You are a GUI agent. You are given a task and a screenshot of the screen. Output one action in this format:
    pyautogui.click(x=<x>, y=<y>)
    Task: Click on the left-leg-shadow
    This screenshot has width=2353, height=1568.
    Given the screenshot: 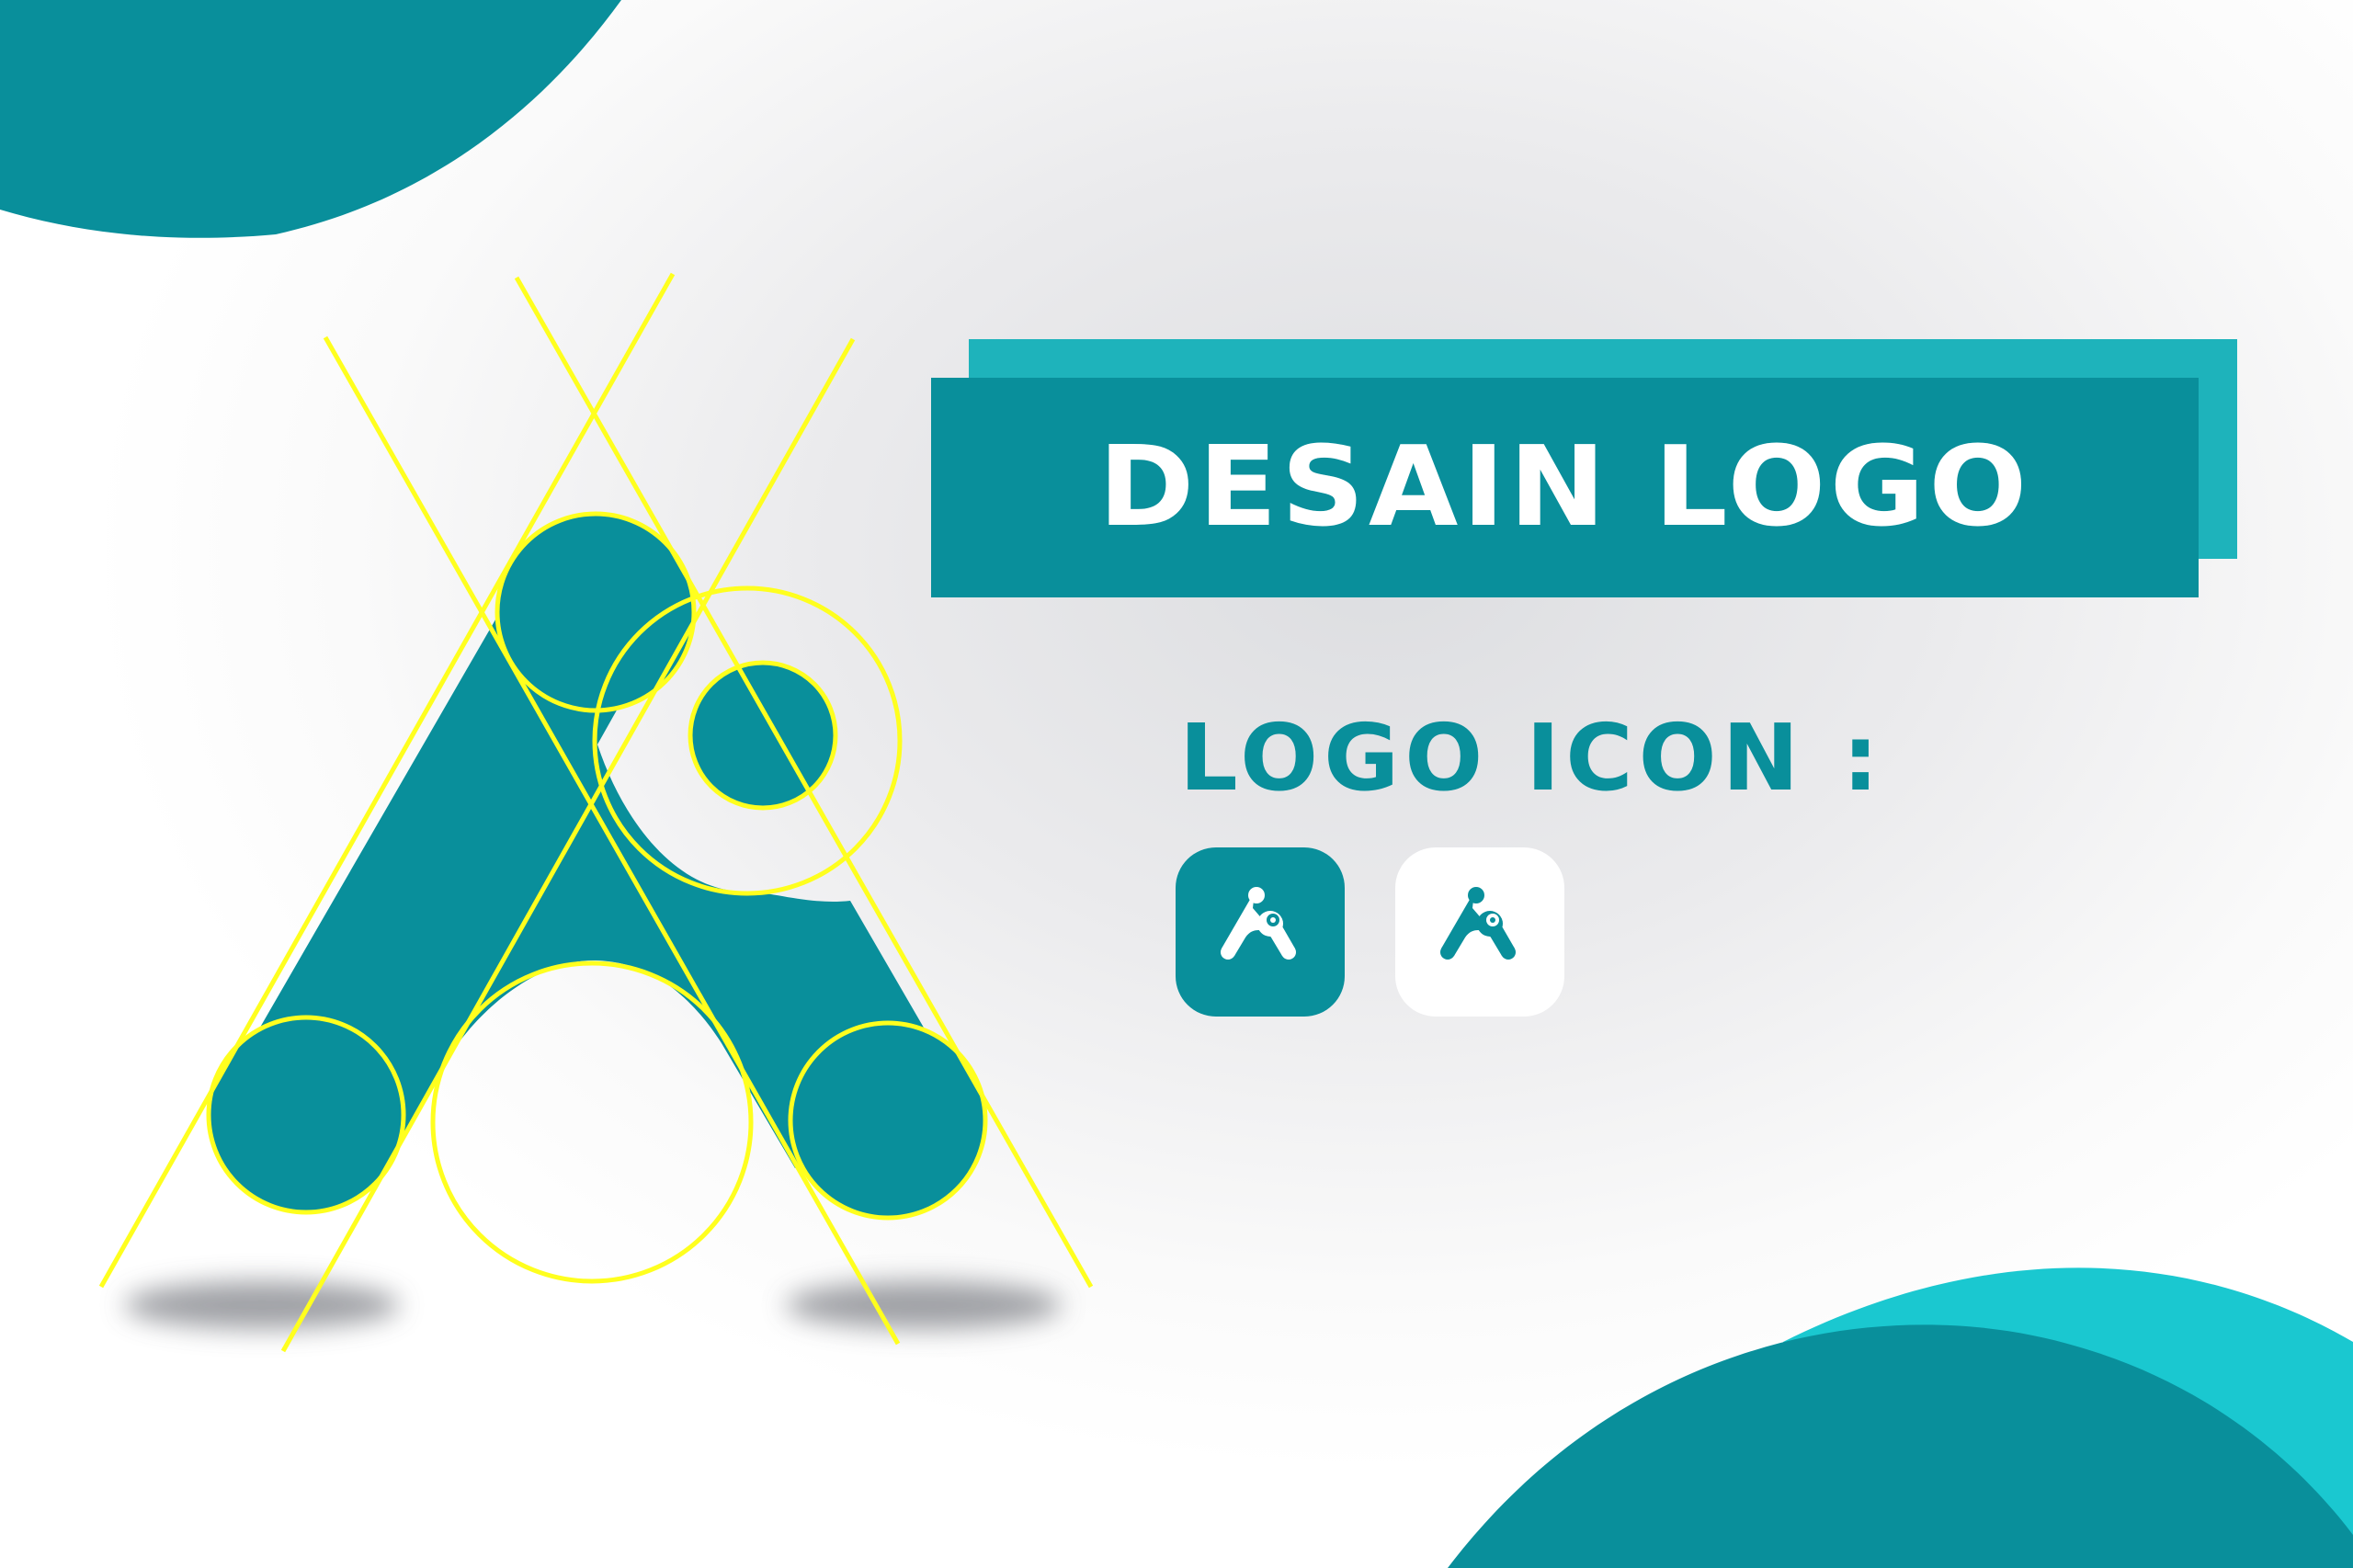 What is the action you would take?
    pyautogui.click(x=262, y=1305)
    